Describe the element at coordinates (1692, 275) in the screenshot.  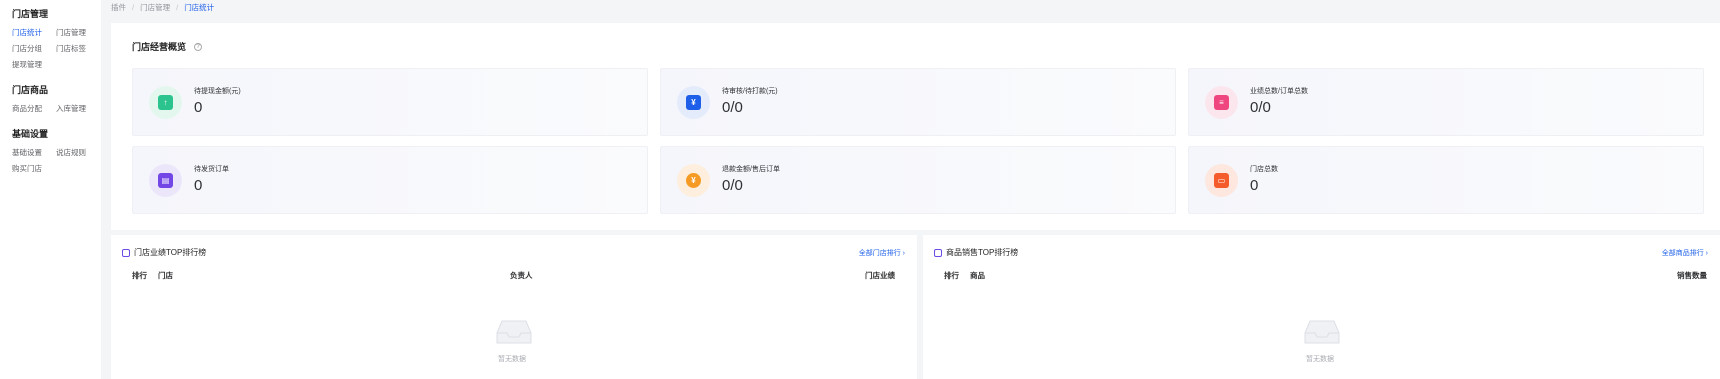
I see `column-header-sales-quantity: 销售数量` at that location.